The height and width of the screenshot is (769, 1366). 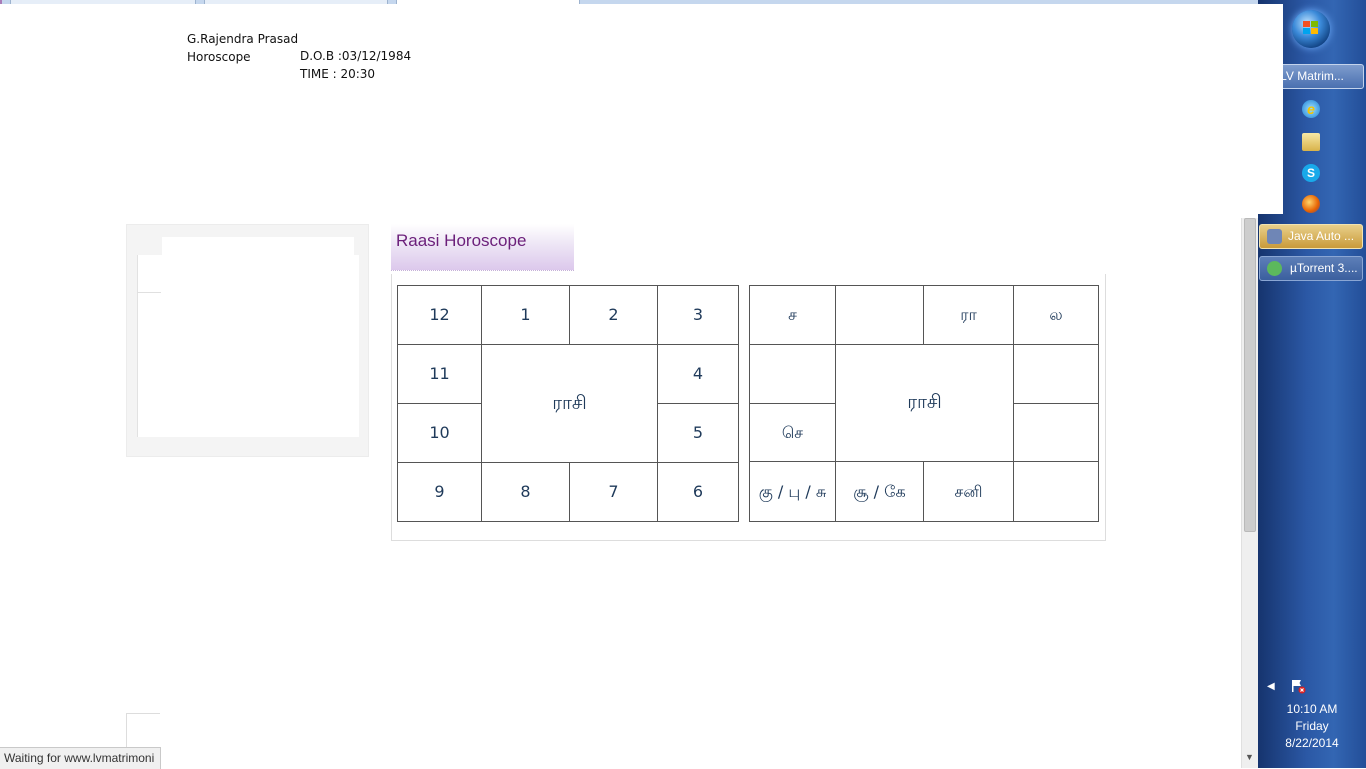 What do you see at coordinates (461, 240) in the screenshot?
I see `raasi-section-title: Raasi Horoscope` at bounding box center [461, 240].